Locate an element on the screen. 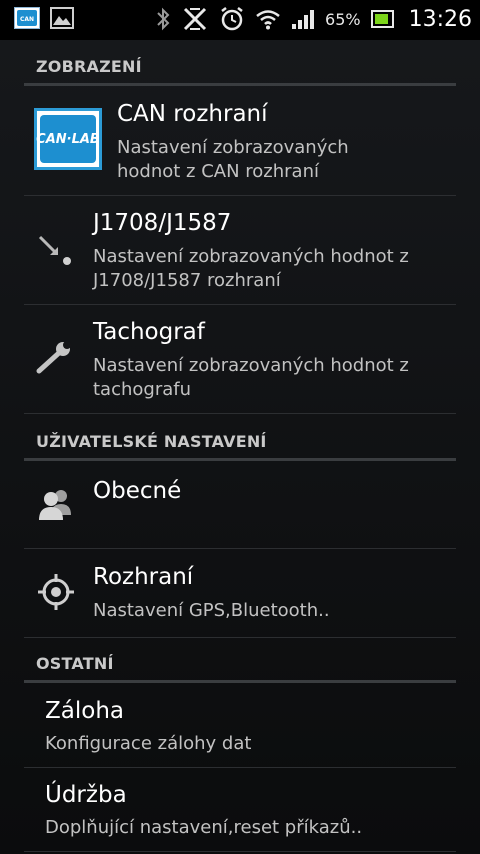 The image size is (480, 854). section-header-display: ZOBRAZENÍ is located at coordinates (240, 63).